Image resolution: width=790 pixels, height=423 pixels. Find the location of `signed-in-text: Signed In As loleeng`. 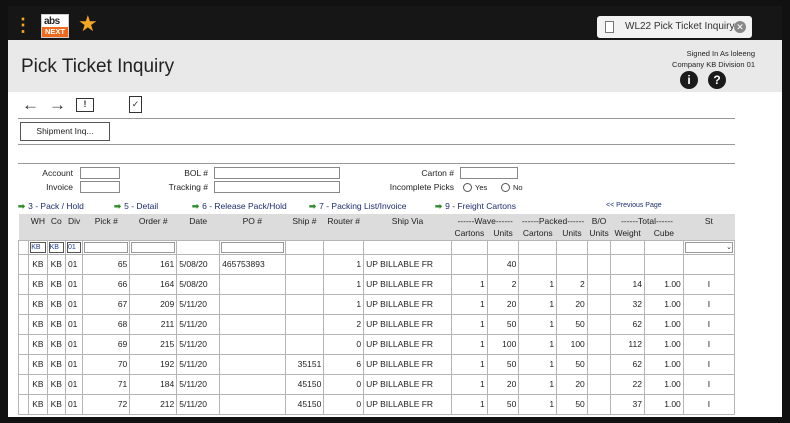

signed-in-text: Signed In As loleeng is located at coordinates (720, 53).